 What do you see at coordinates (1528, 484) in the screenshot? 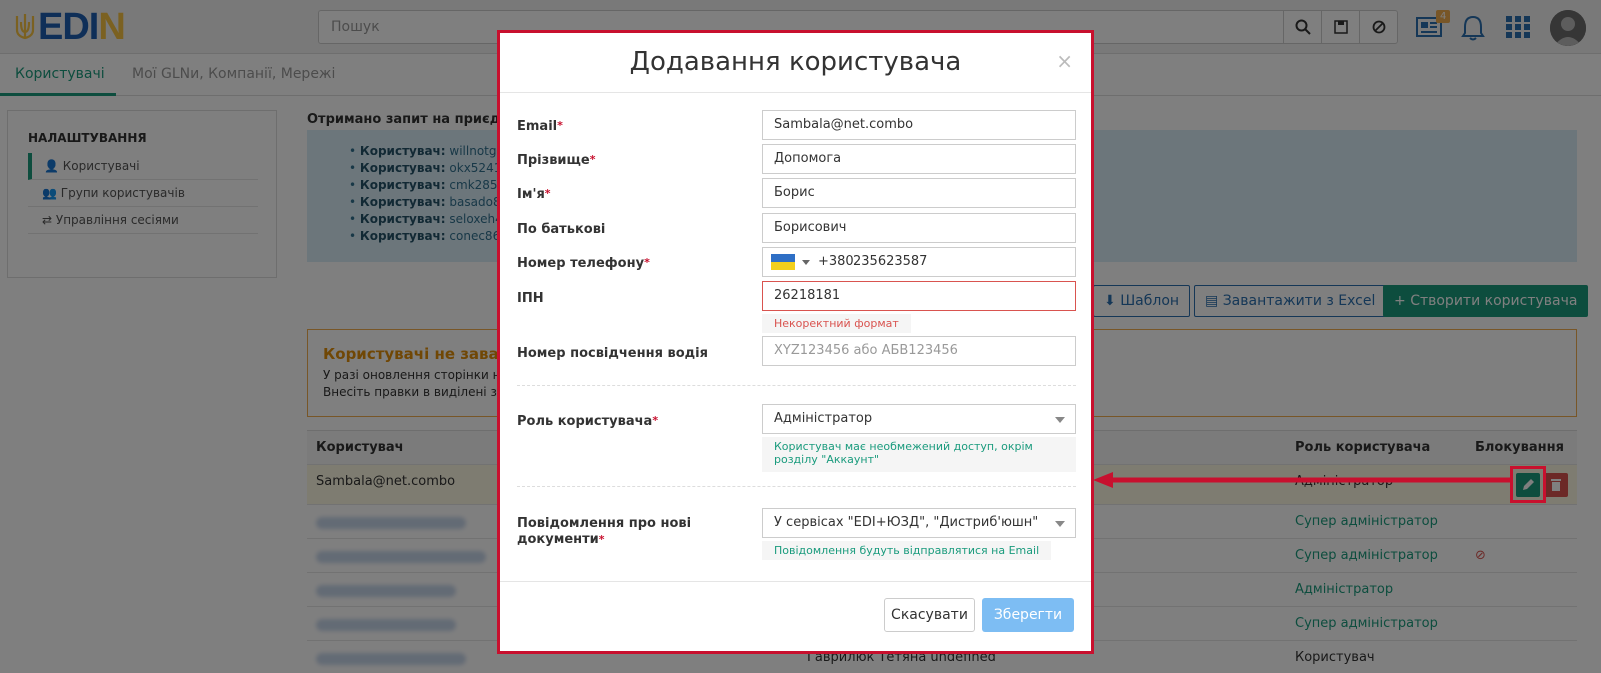
I see `annotation-highlight-frame` at bounding box center [1528, 484].